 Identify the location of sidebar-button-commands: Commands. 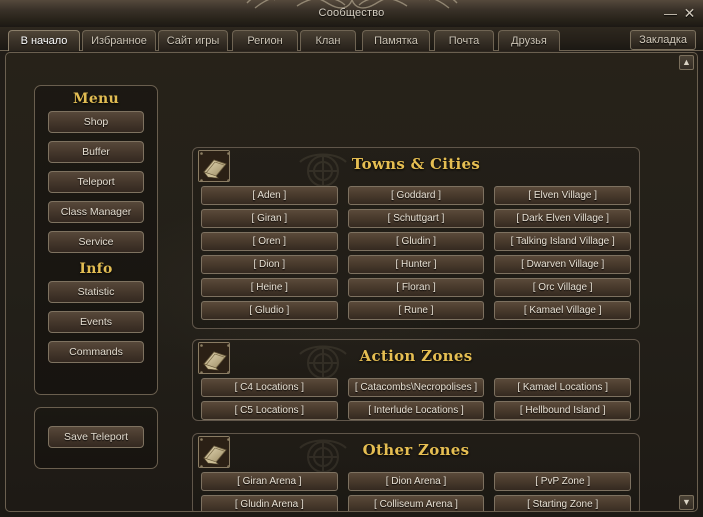
(96, 352).